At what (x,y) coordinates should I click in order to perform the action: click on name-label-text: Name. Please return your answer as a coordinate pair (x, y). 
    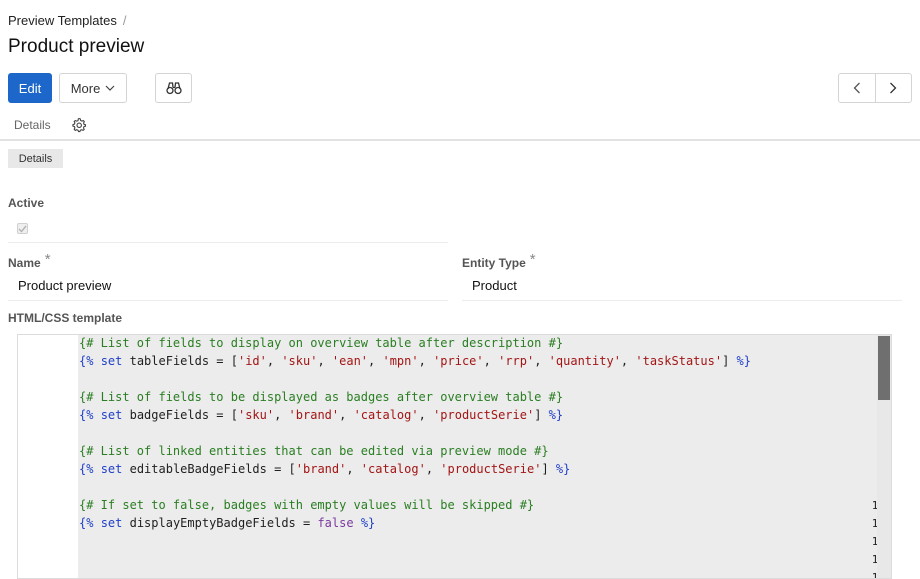
    Looking at the image, I should click on (24, 263).